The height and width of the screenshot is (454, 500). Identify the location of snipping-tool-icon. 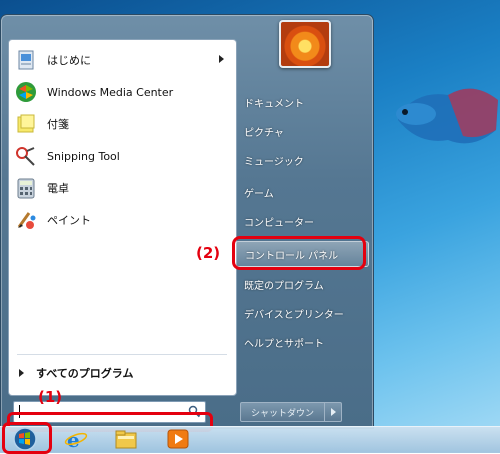
(26, 156).